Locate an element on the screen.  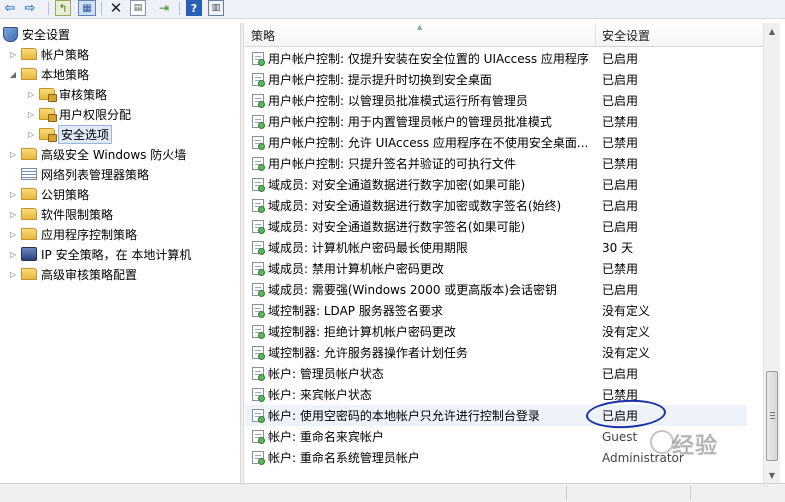
tree-node-advanced-audit: ▷ 高级审核策略配置 is located at coordinates (72, 274).